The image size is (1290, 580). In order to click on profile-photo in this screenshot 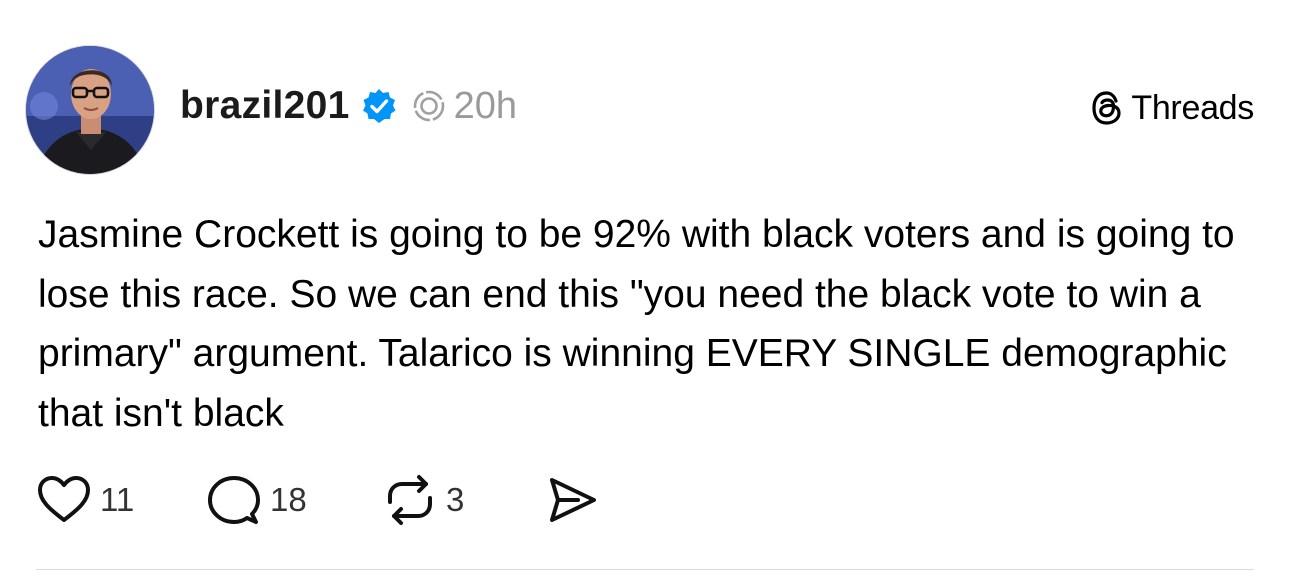, I will do `click(90, 110)`.